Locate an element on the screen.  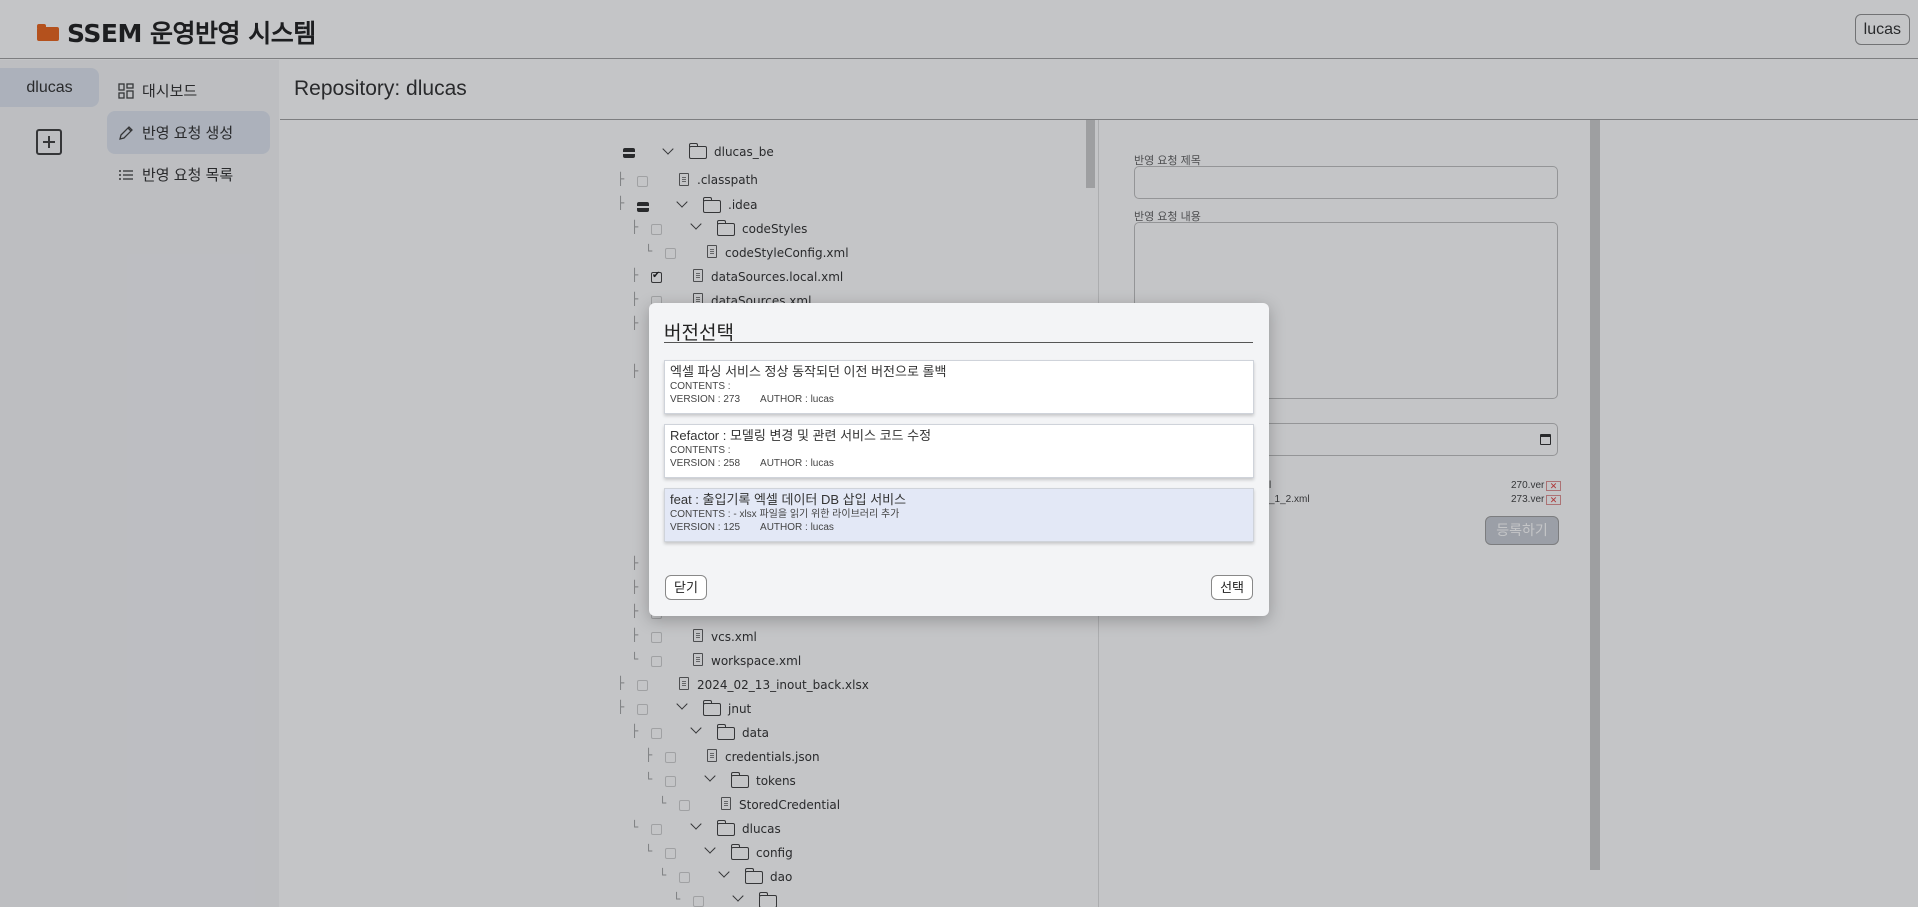
version-number: VERSION : 125 is located at coordinates (705, 527).